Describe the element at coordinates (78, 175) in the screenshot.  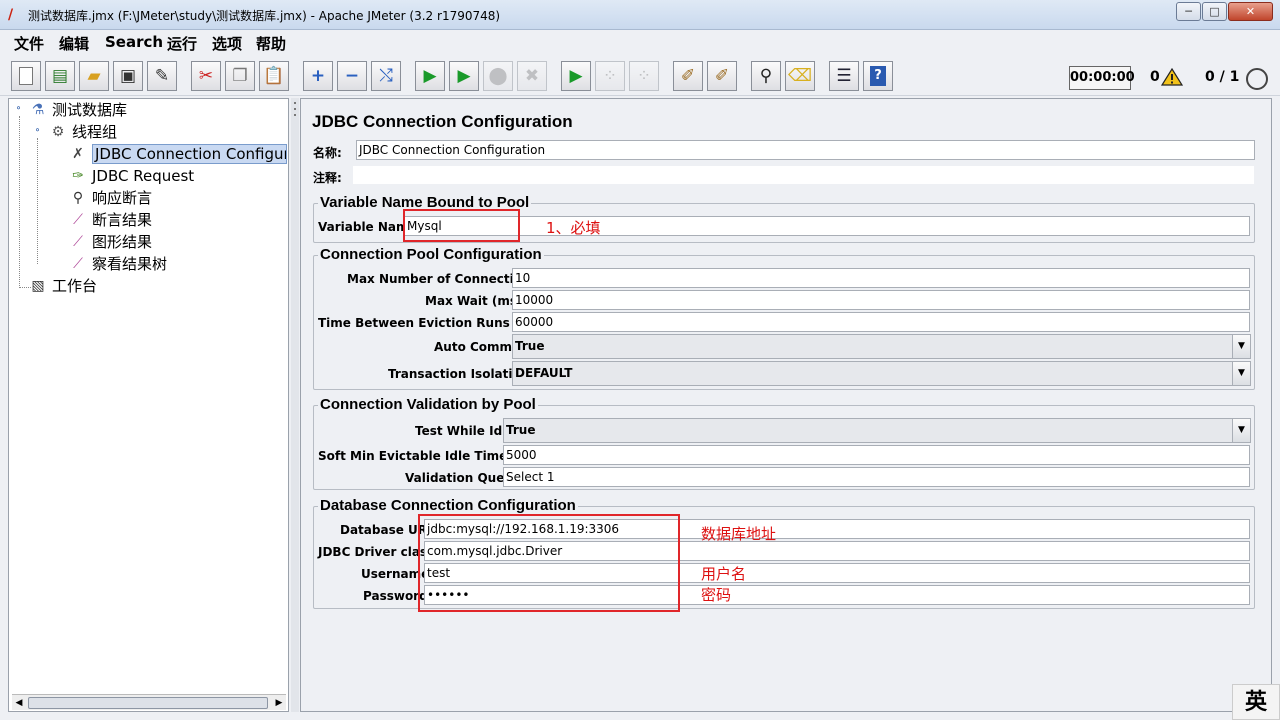
I see `sampler-icon: ✑` at that location.